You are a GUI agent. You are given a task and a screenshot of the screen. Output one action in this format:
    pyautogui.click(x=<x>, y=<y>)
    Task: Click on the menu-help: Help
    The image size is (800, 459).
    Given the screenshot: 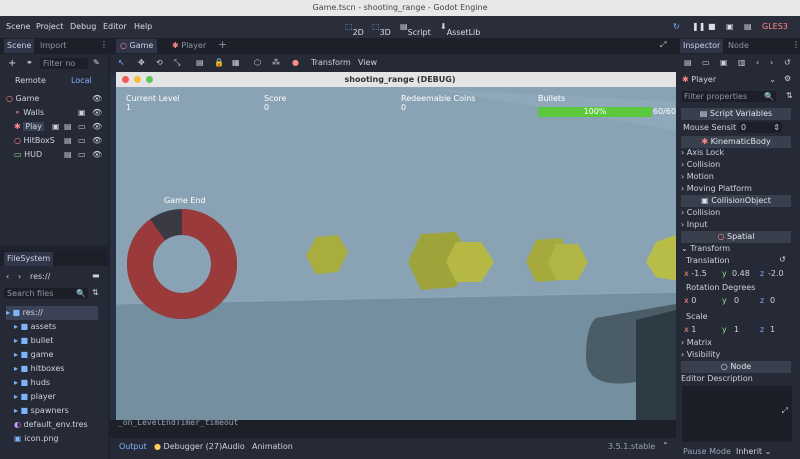 What is the action you would take?
    pyautogui.click(x=143, y=26)
    